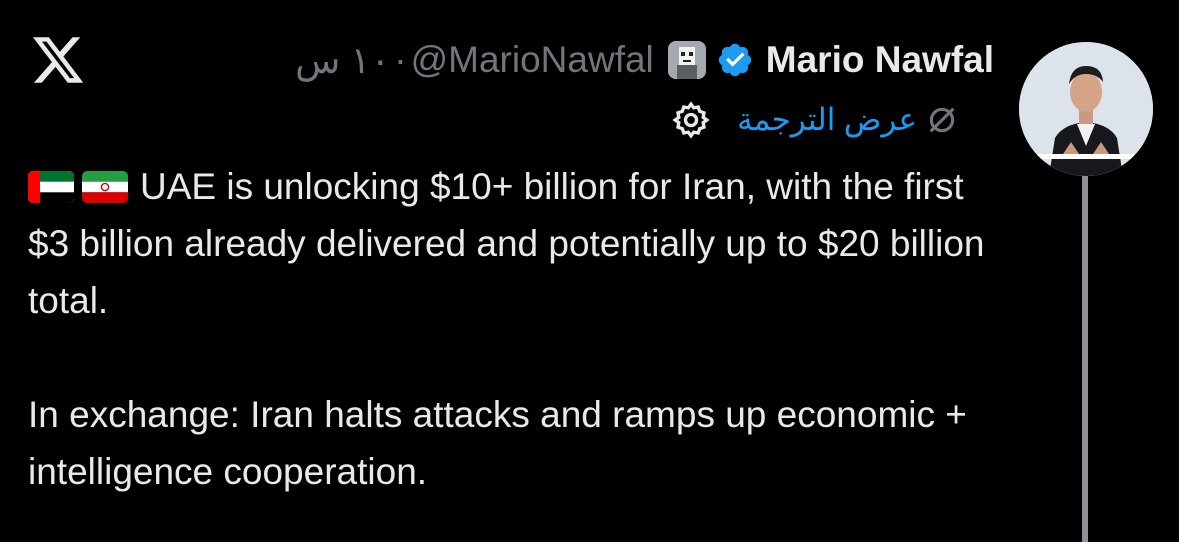 The width and height of the screenshot is (1179, 542). What do you see at coordinates (686, 60) in the screenshot?
I see `affiliate-badge-icon` at bounding box center [686, 60].